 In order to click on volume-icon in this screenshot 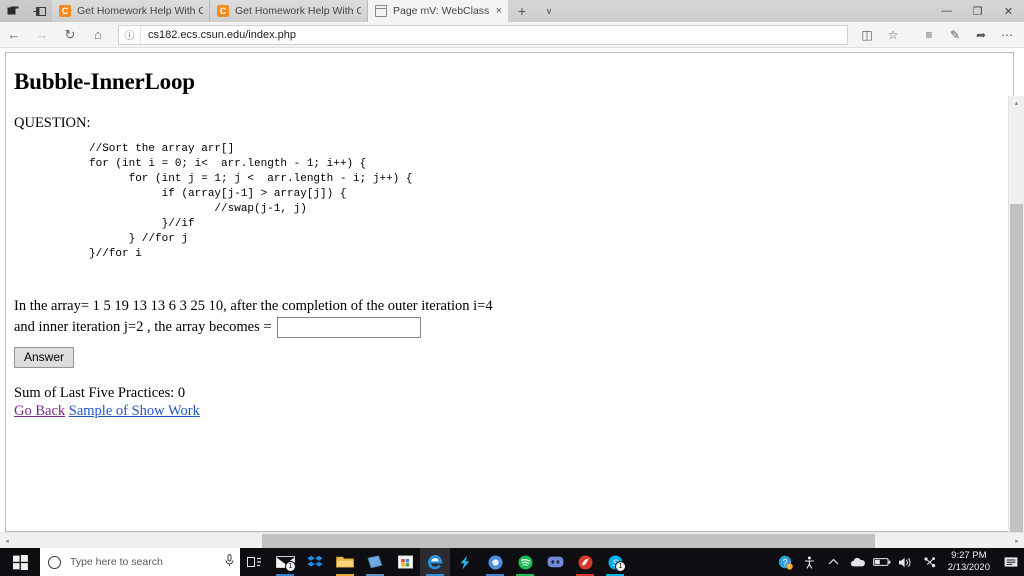, I will do `click(906, 562)`.